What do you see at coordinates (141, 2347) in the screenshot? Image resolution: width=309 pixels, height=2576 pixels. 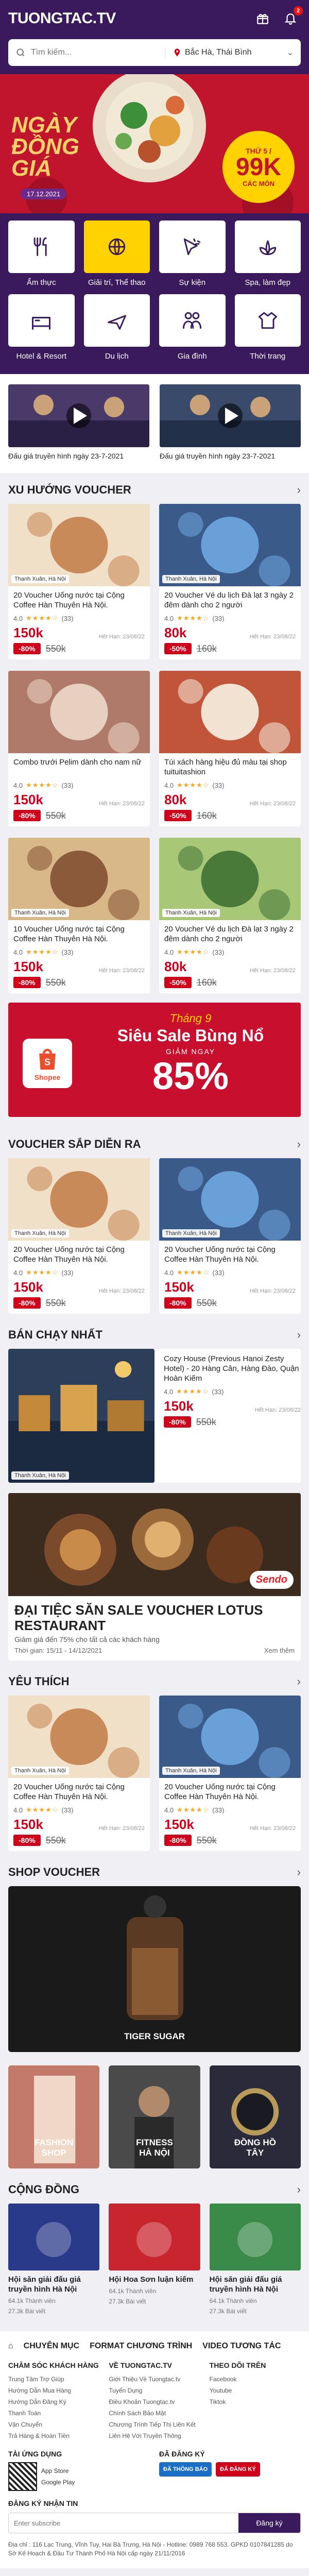 I see `footer-nav-item: FORMAT CHƯƠNG TRÌNH` at bounding box center [141, 2347].